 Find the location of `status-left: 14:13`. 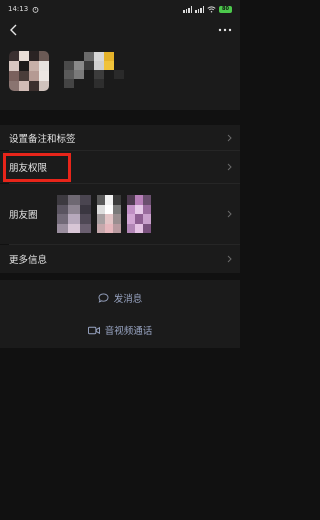

status-left: 14:13 is located at coordinates (23, 9).